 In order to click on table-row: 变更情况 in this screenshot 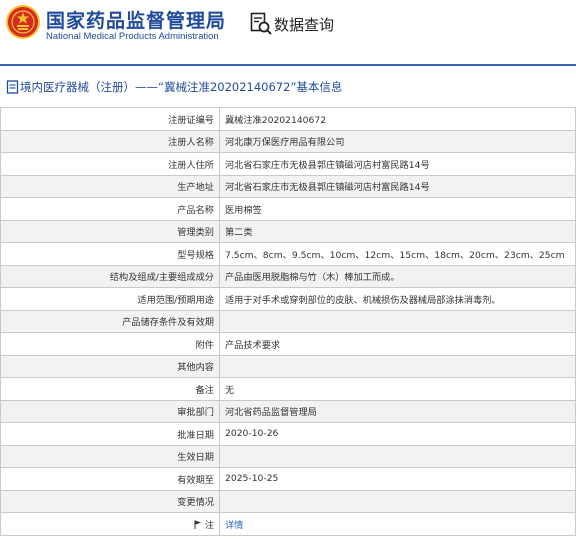, I will do `click(288, 501)`.